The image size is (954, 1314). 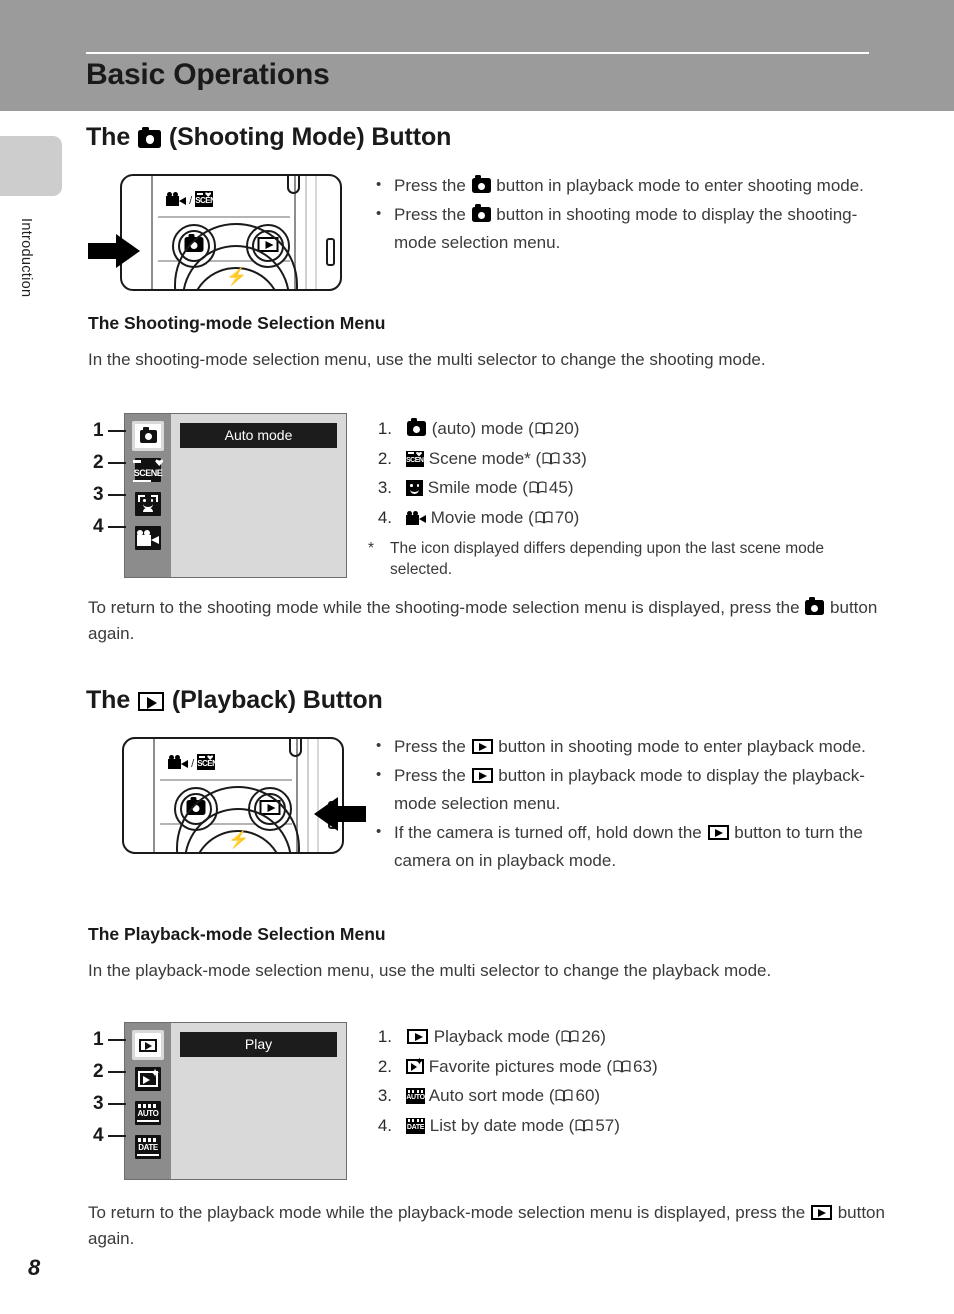 I want to click on list-item: 3. Smile mode (45), so click(x=477, y=488).